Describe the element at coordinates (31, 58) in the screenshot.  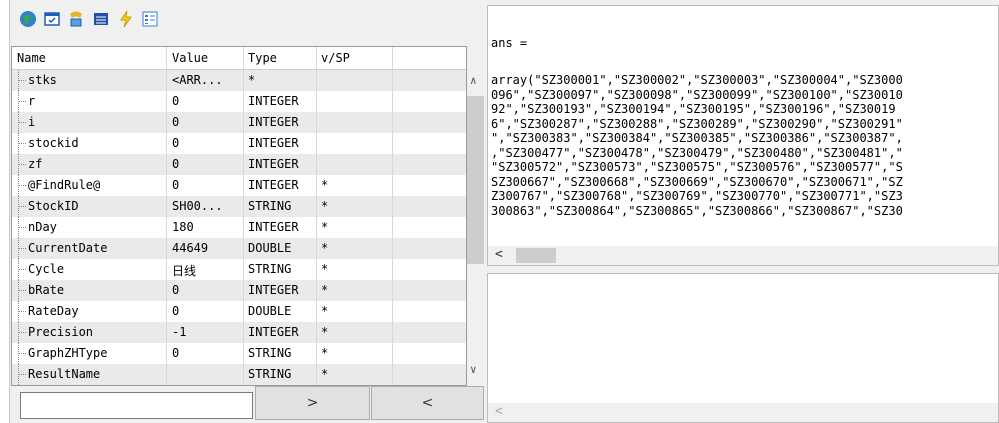
I see `header-name: Name` at that location.